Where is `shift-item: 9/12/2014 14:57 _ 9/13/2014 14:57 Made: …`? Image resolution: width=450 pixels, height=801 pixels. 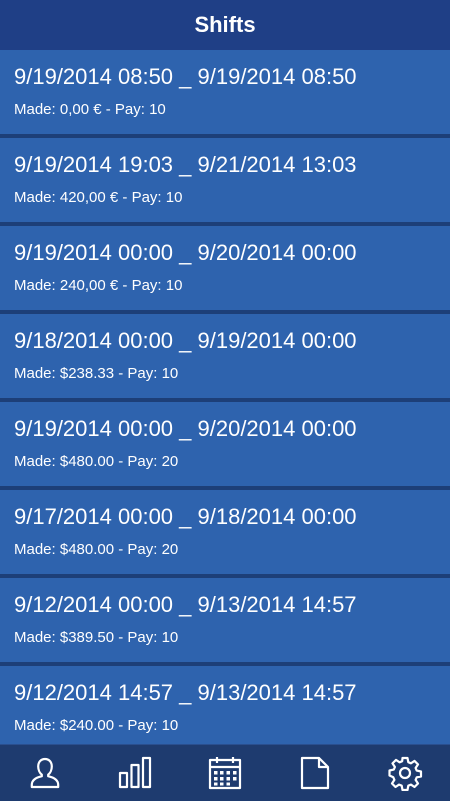
shift-item: 9/12/2014 14:57 _ 9/13/2014 14:57 Made: … is located at coordinates (225, 705).